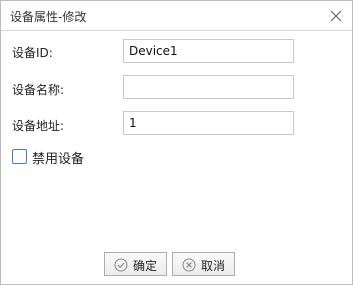 The height and width of the screenshot is (285, 353). I want to click on ok-button: 确定, so click(135, 264).